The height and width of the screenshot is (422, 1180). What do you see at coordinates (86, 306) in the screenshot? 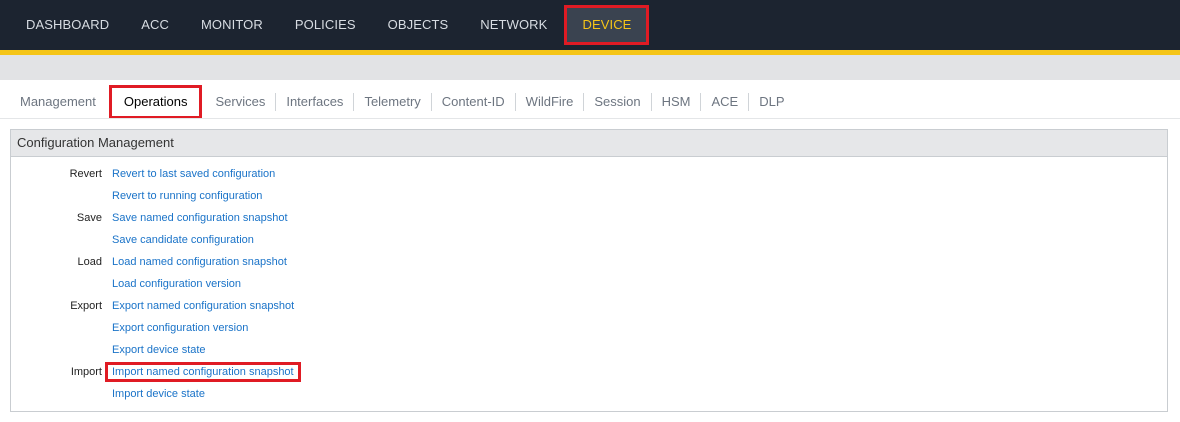
I see `row-label-export: Export` at bounding box center [86, 306].